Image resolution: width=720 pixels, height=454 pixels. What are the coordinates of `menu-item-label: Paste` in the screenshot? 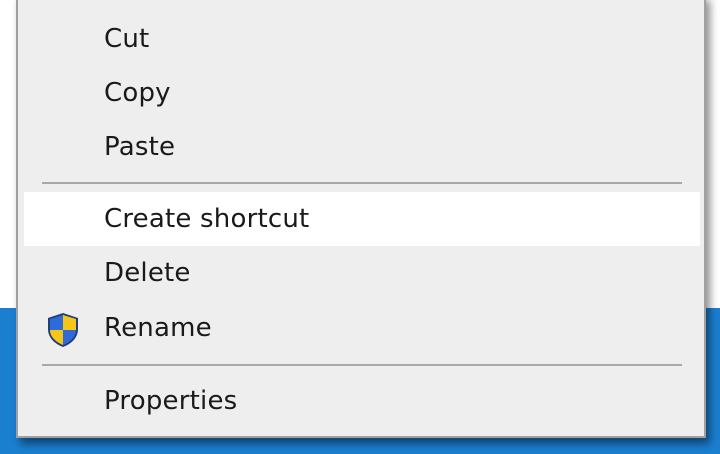 It's located at (140, 147).